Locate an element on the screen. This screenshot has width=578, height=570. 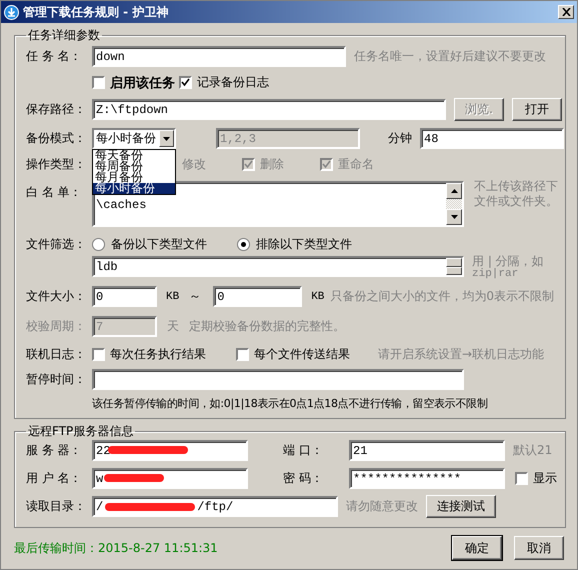
connection-test-button: 连接测试 is located at coordinates (461, 506).